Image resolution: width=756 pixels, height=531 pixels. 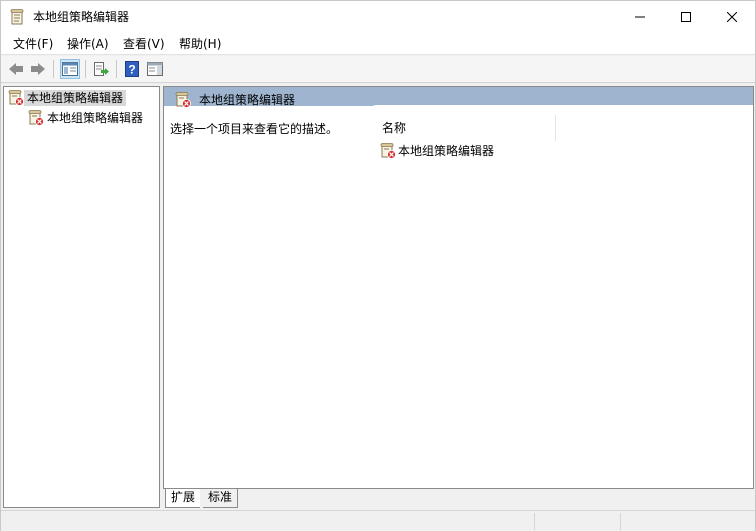 What do you see at coordinates (200, 44) in the screenshot?
I see `menu-help: 帮助(H)` at bounding box center [200, 44].